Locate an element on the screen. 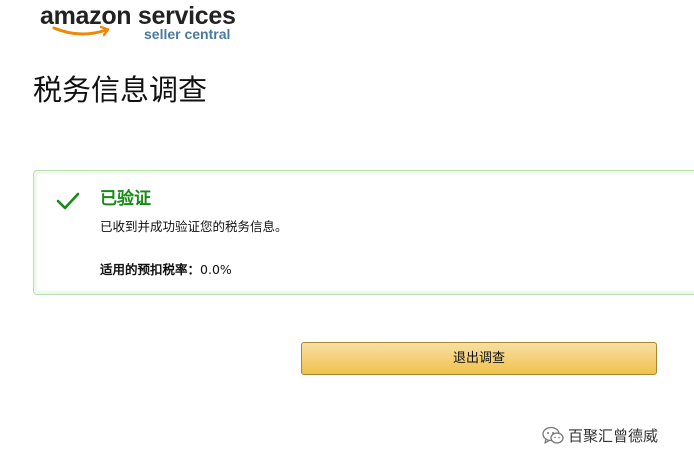 The width and height of the screenshot is (694, 467). alert-heading: 已验证 is located at coordinates (125, 199).